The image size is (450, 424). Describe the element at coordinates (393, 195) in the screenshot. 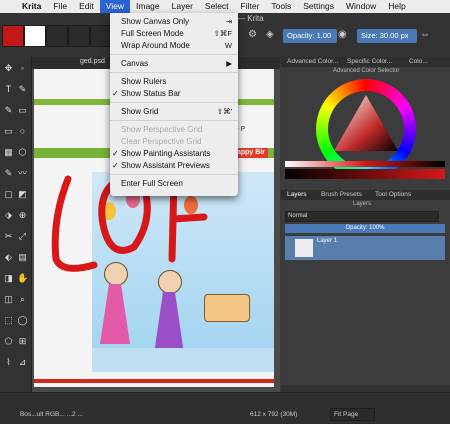

I see `tab-tool-options: Tool Options` at that location.